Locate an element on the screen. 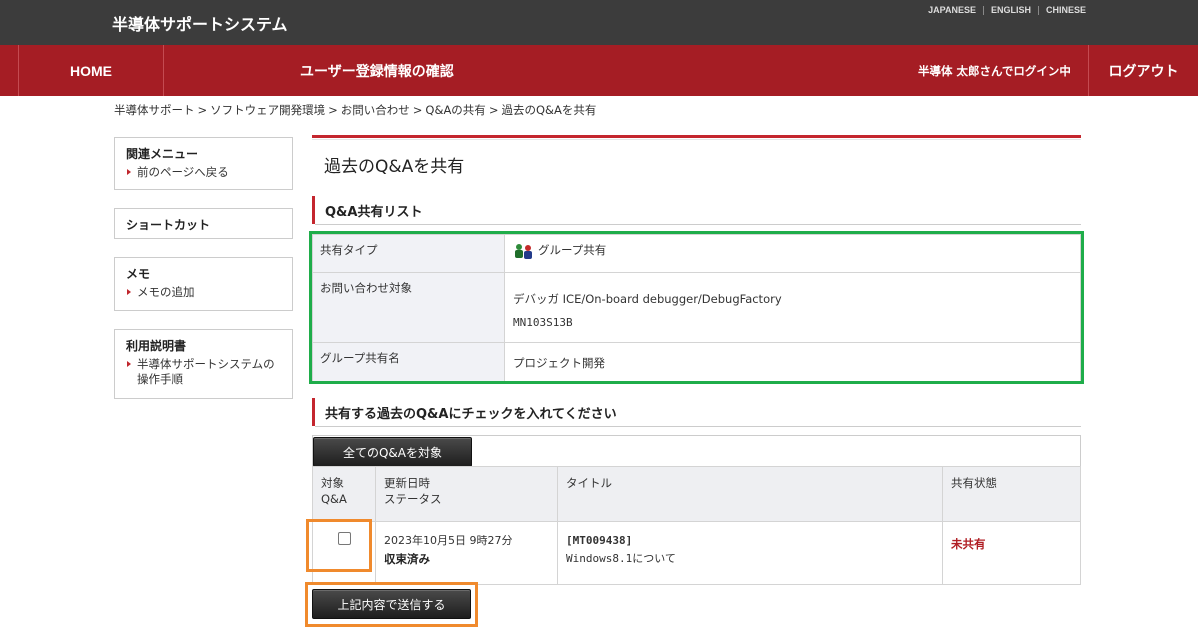 The width and height of the screenshot is (1198, 633). sidebar-title: 利用説明書 is located at coordinates (156, 346).